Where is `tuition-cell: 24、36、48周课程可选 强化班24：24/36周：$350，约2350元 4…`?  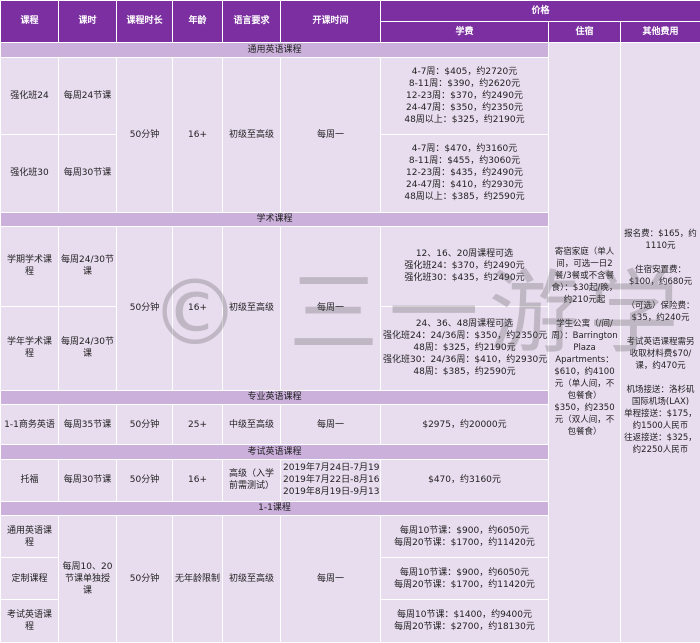
tuition-cell: 24、36、48周课程可选 强化班24：24/36周：$350，约2350元 4… is located at coordinates (464, 348).